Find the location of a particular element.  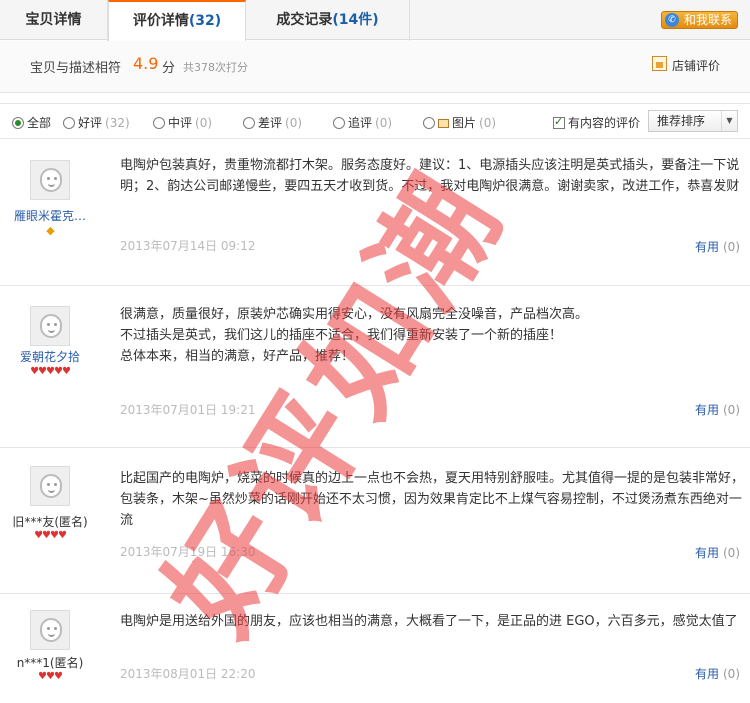

filter-has-content: 有内容的评价 is located at coordinates (596, 122).